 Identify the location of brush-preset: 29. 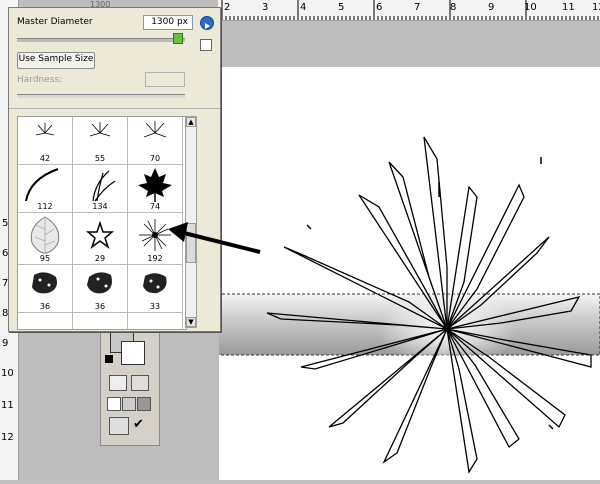
(100, 239).